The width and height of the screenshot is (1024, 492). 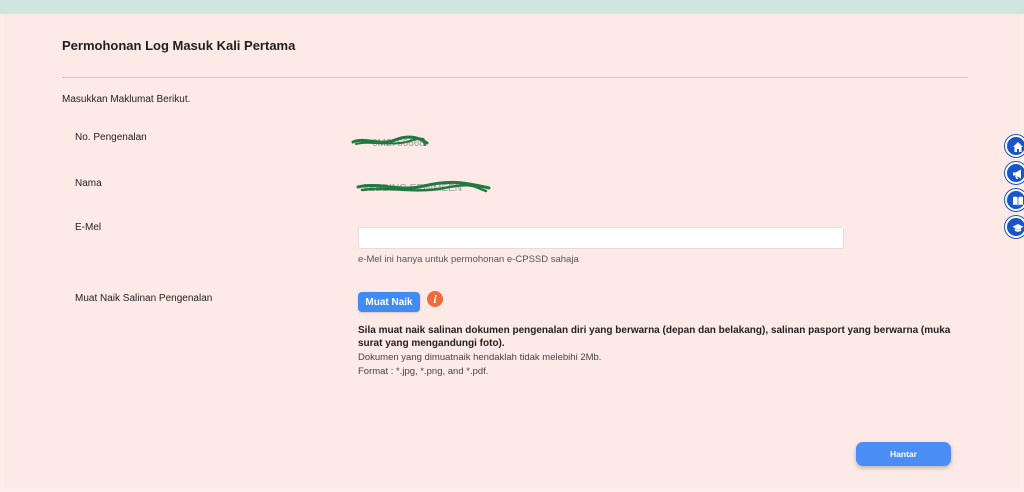 What do you see at coordinates (1018, 228) in the screenshot?
I see `graduation-cap-icon` at bounding box center [1018, 228].